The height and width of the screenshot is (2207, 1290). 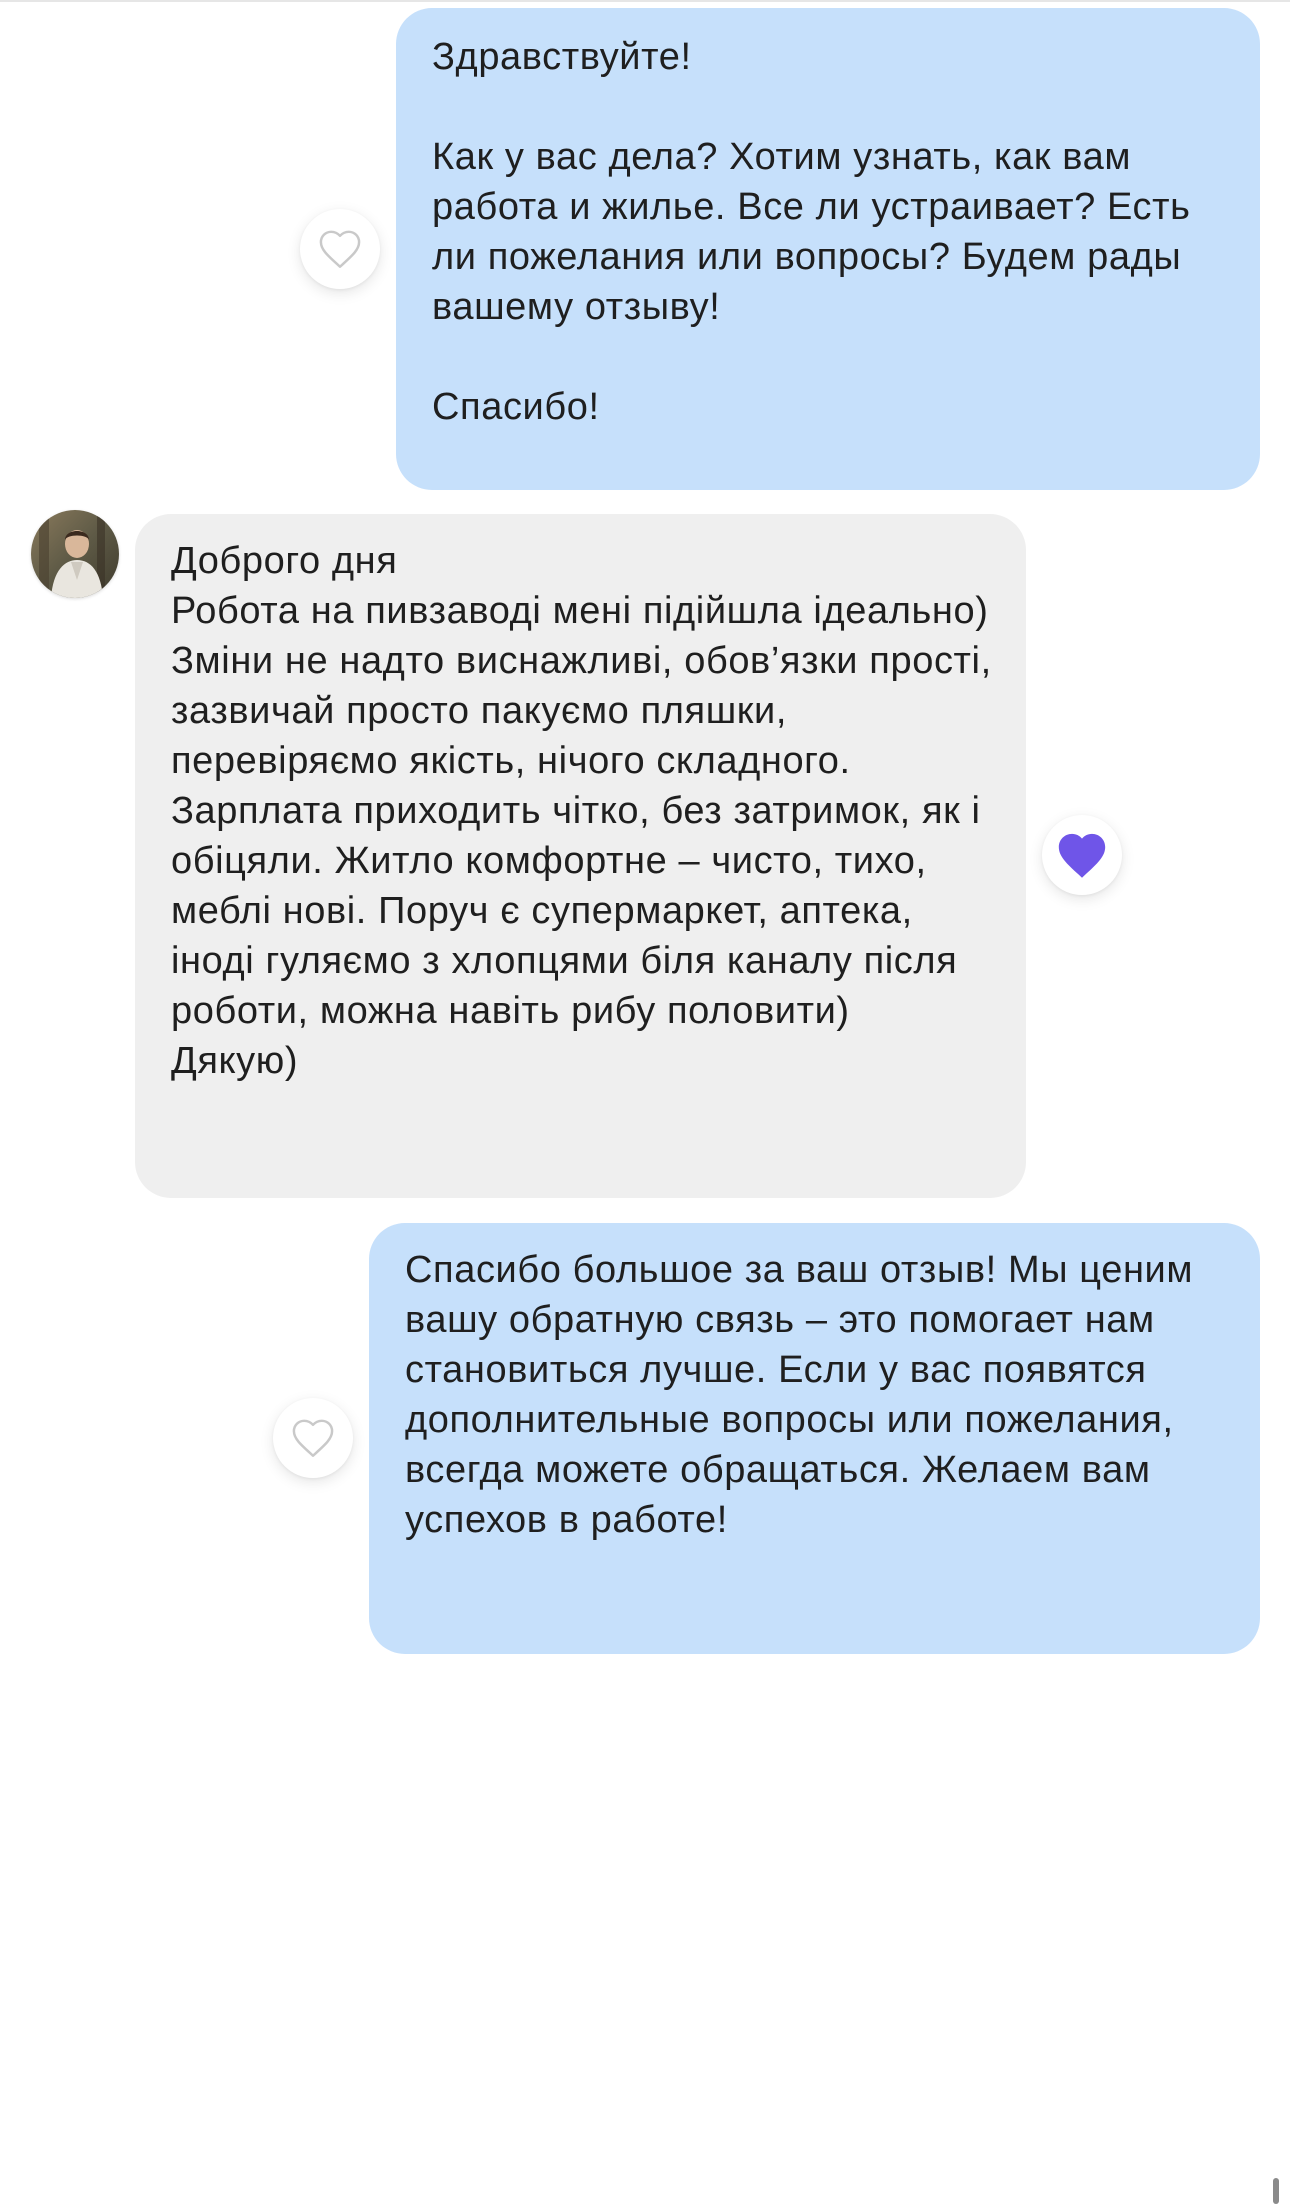 What do you see at coordinates (645, 1) in the screenshot?
I see `top-divider` at bounding box center [645, 1].